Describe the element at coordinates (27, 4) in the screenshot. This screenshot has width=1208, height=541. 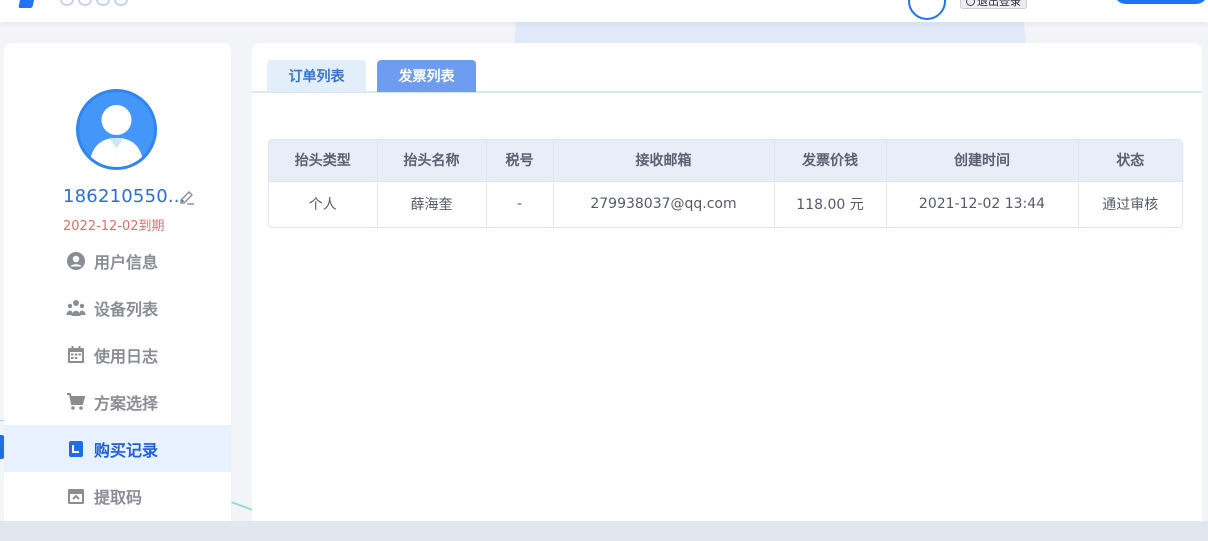
I see `logo-icon` at that location.